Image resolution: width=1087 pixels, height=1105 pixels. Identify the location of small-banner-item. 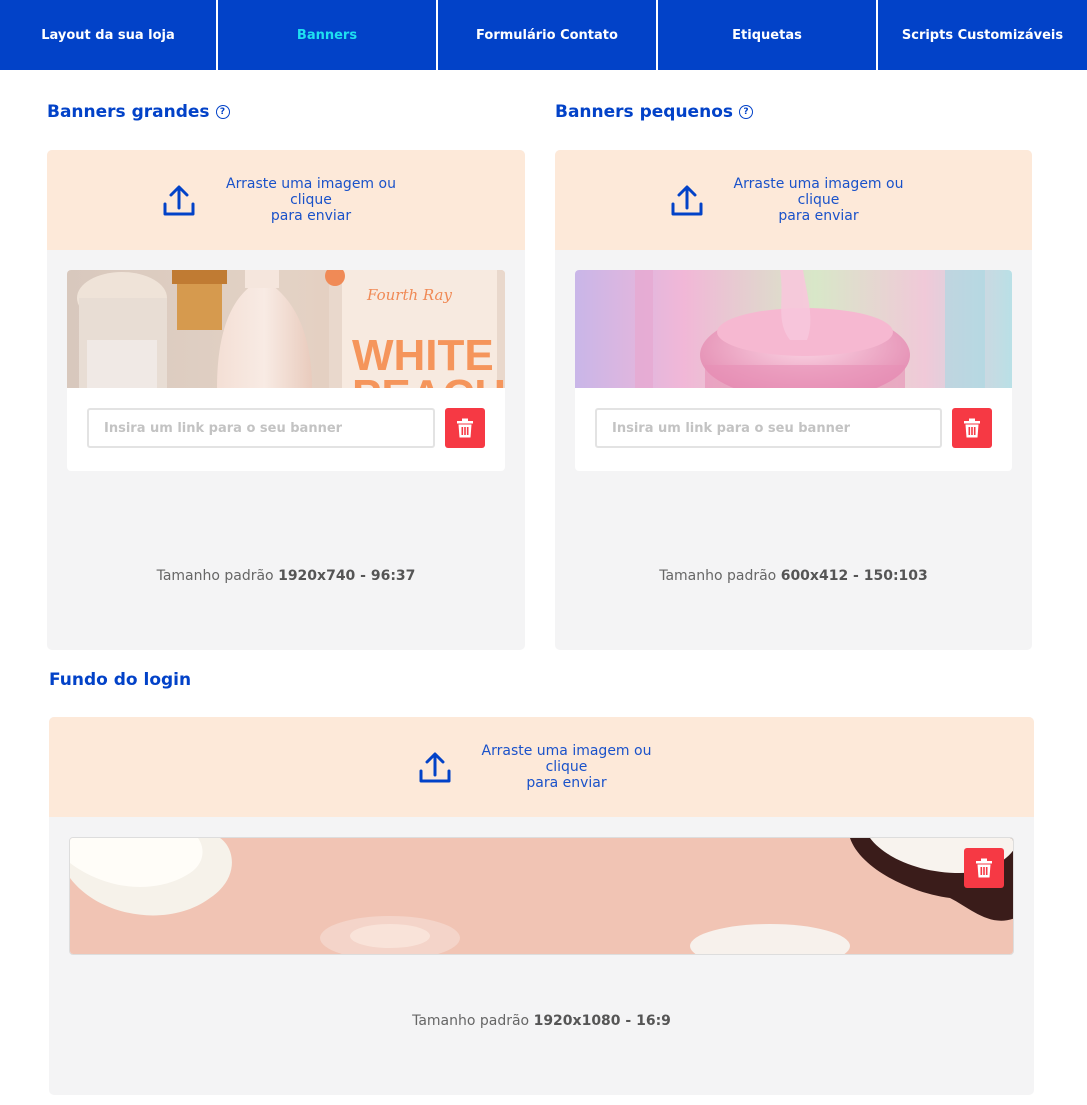
(793, 370).